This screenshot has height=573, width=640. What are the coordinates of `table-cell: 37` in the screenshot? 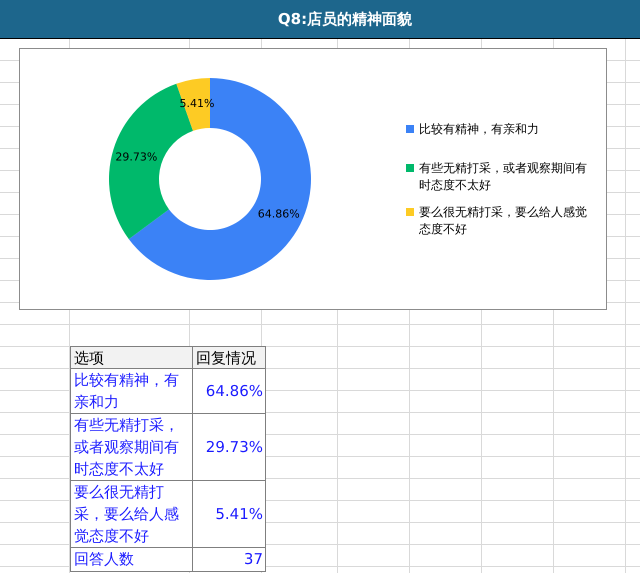 It's located at (229, 559).